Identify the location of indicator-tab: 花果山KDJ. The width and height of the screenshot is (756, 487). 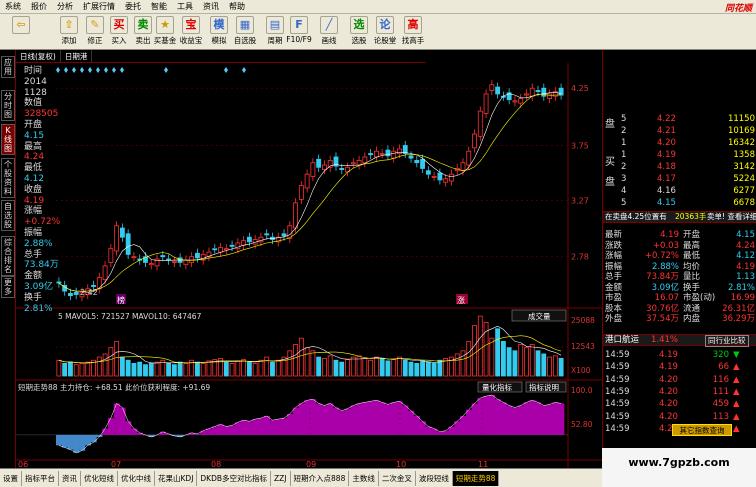
(176, 478).